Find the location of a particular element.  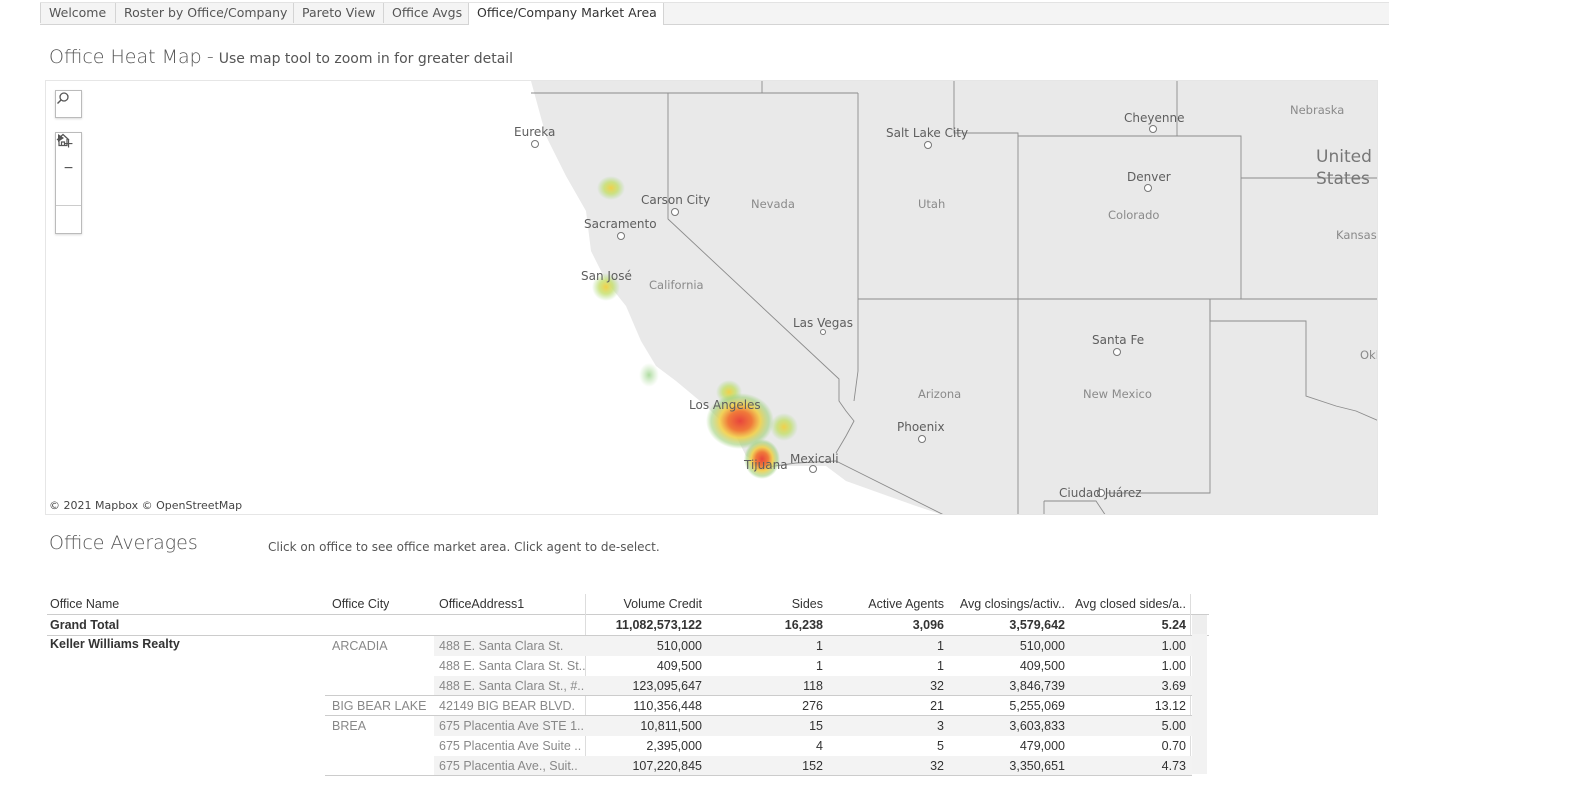

cell-address: 675 Placentia Ave., Suit.. is located at coordinates (508, 766).